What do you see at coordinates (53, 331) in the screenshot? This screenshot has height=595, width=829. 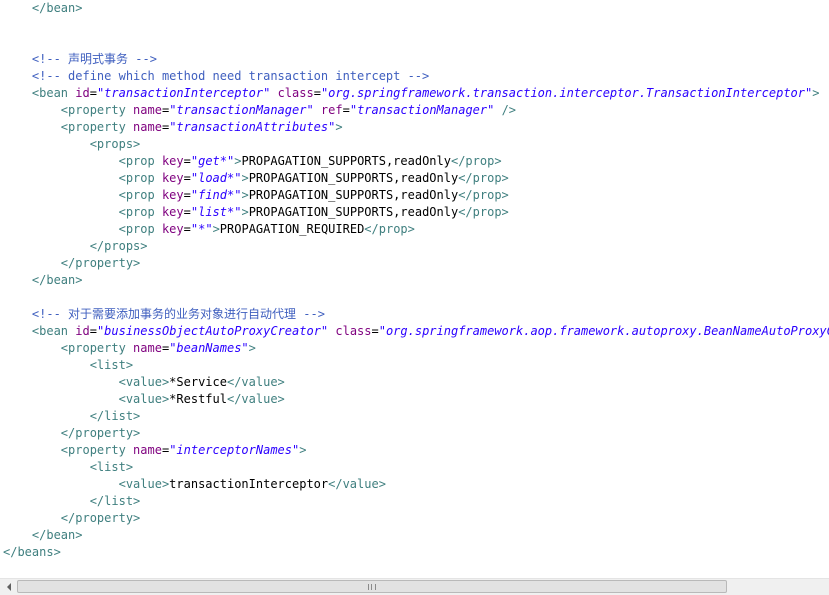 I see `xml-tag: <bean` at bounding box center [53, 331].